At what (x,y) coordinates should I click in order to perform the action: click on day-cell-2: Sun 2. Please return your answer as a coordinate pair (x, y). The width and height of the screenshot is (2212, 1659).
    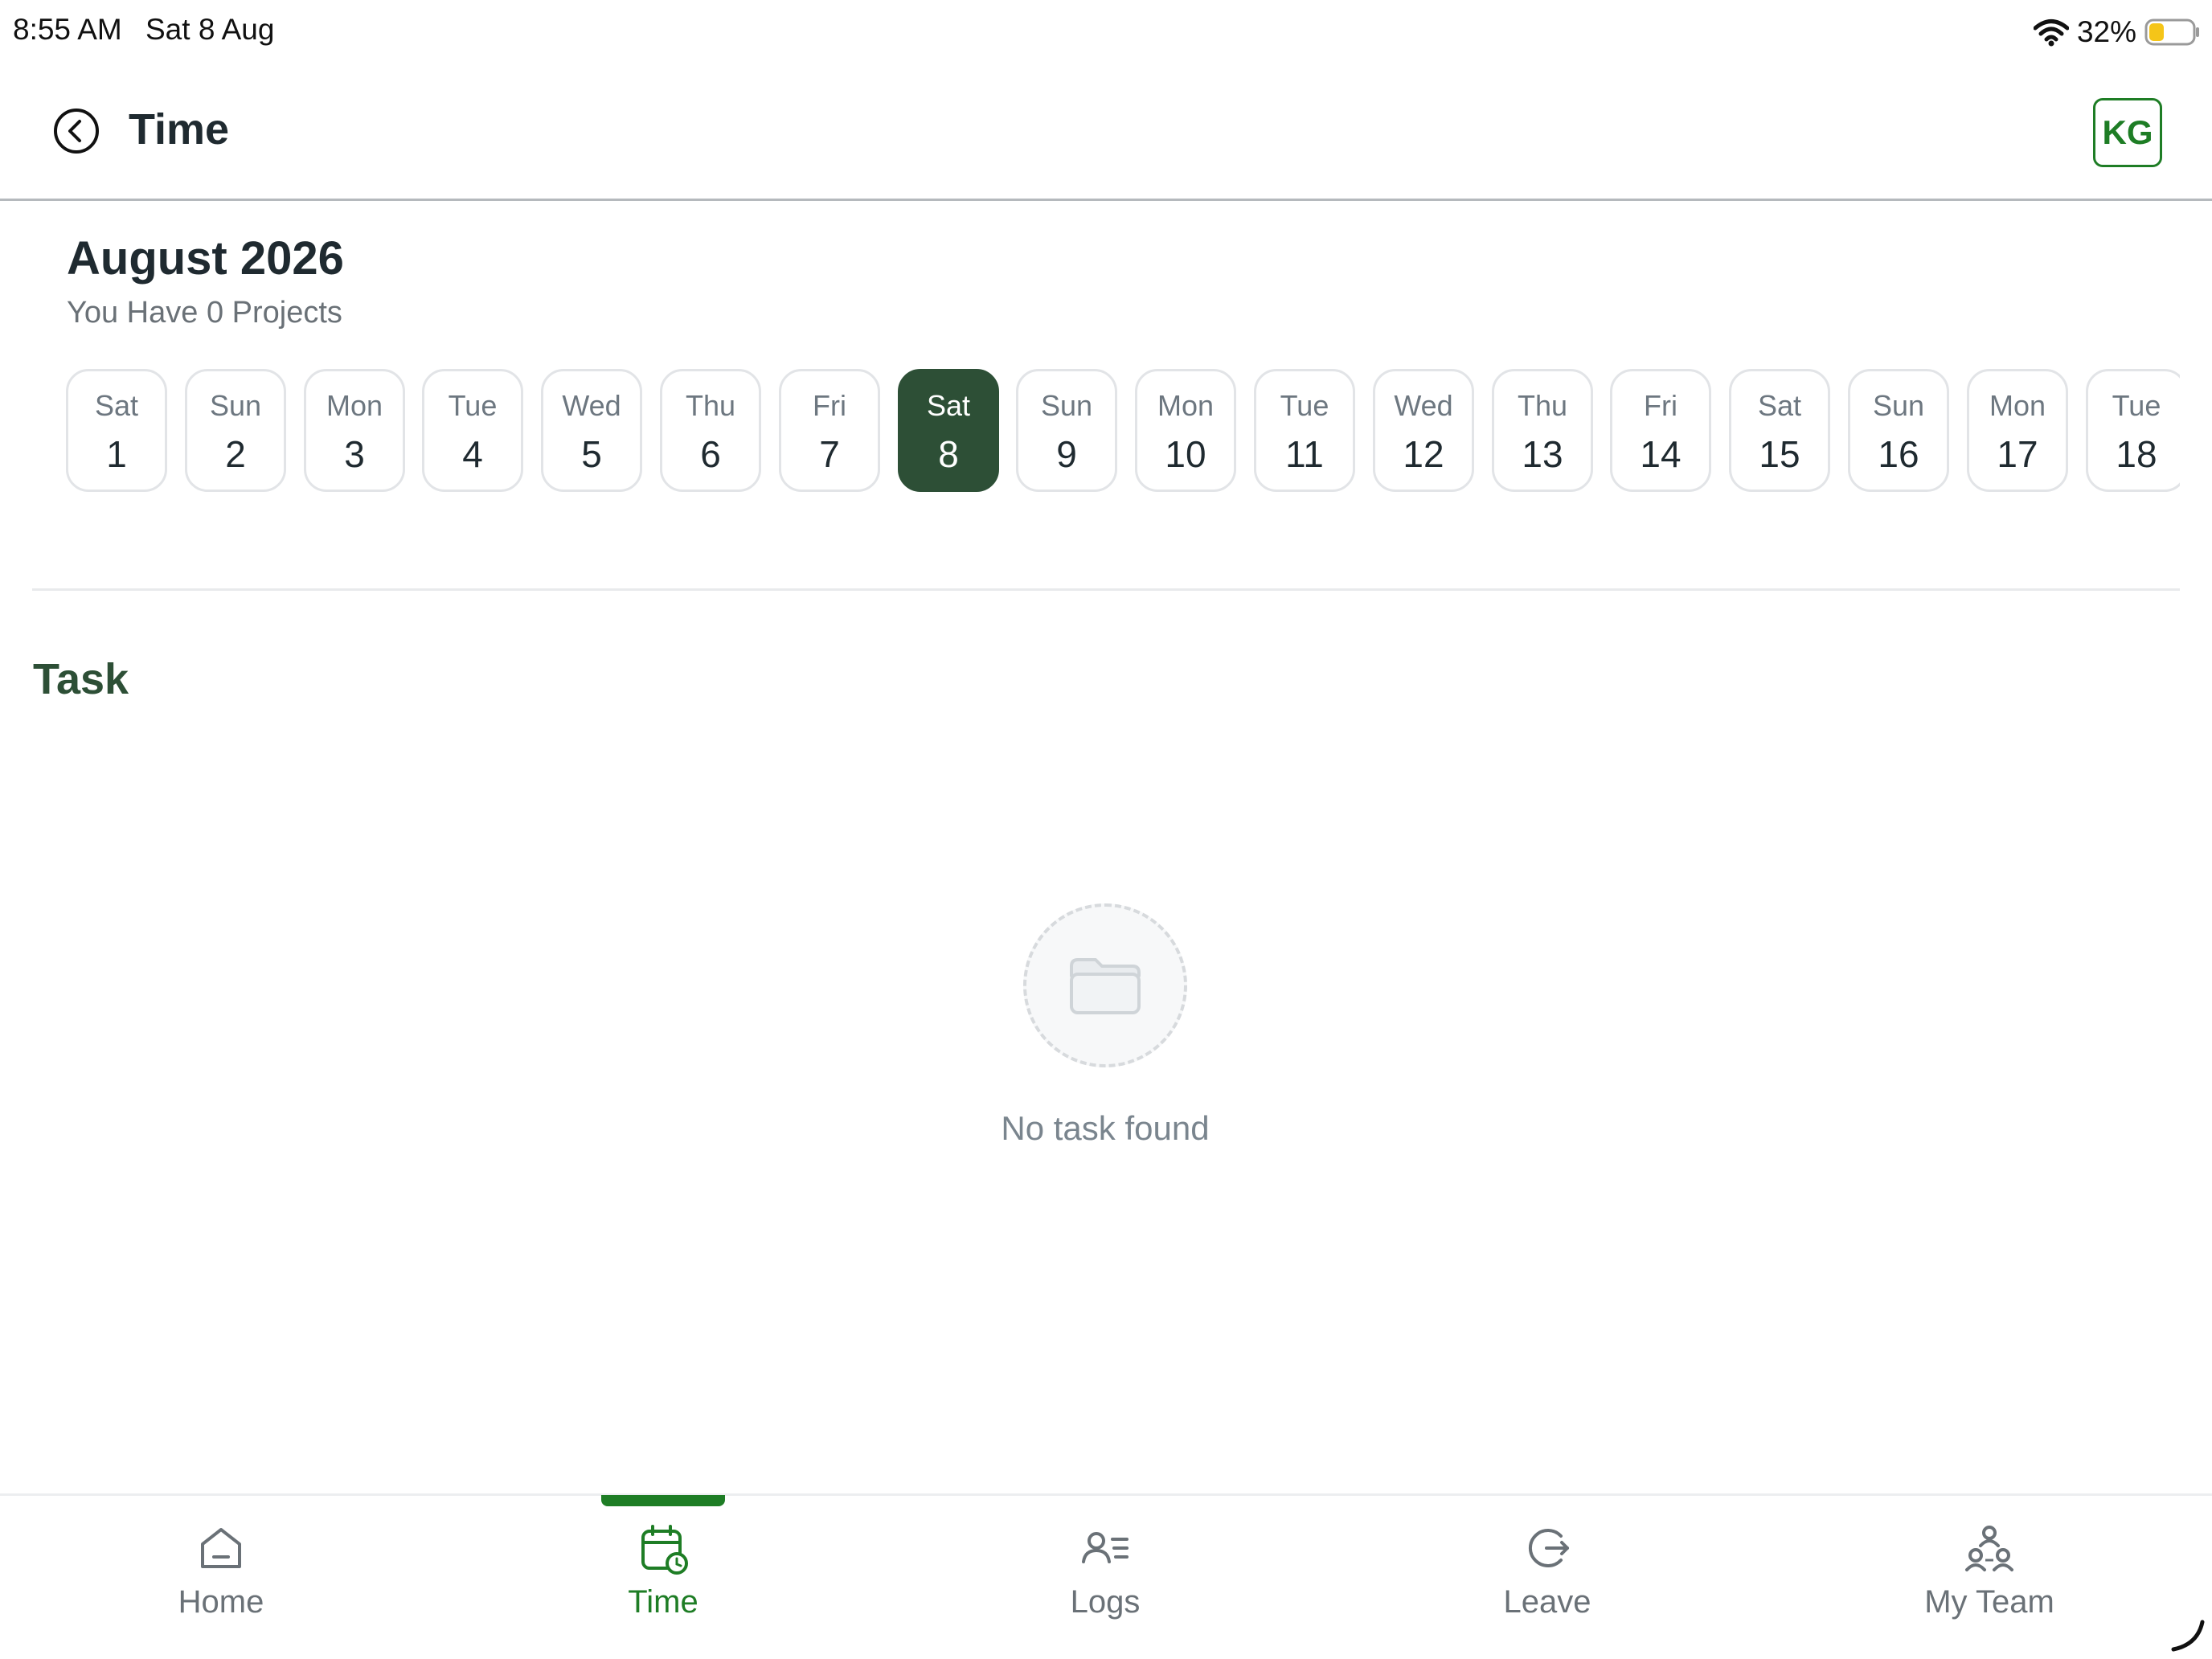
    Looking at the image, I should click on (235, 431).